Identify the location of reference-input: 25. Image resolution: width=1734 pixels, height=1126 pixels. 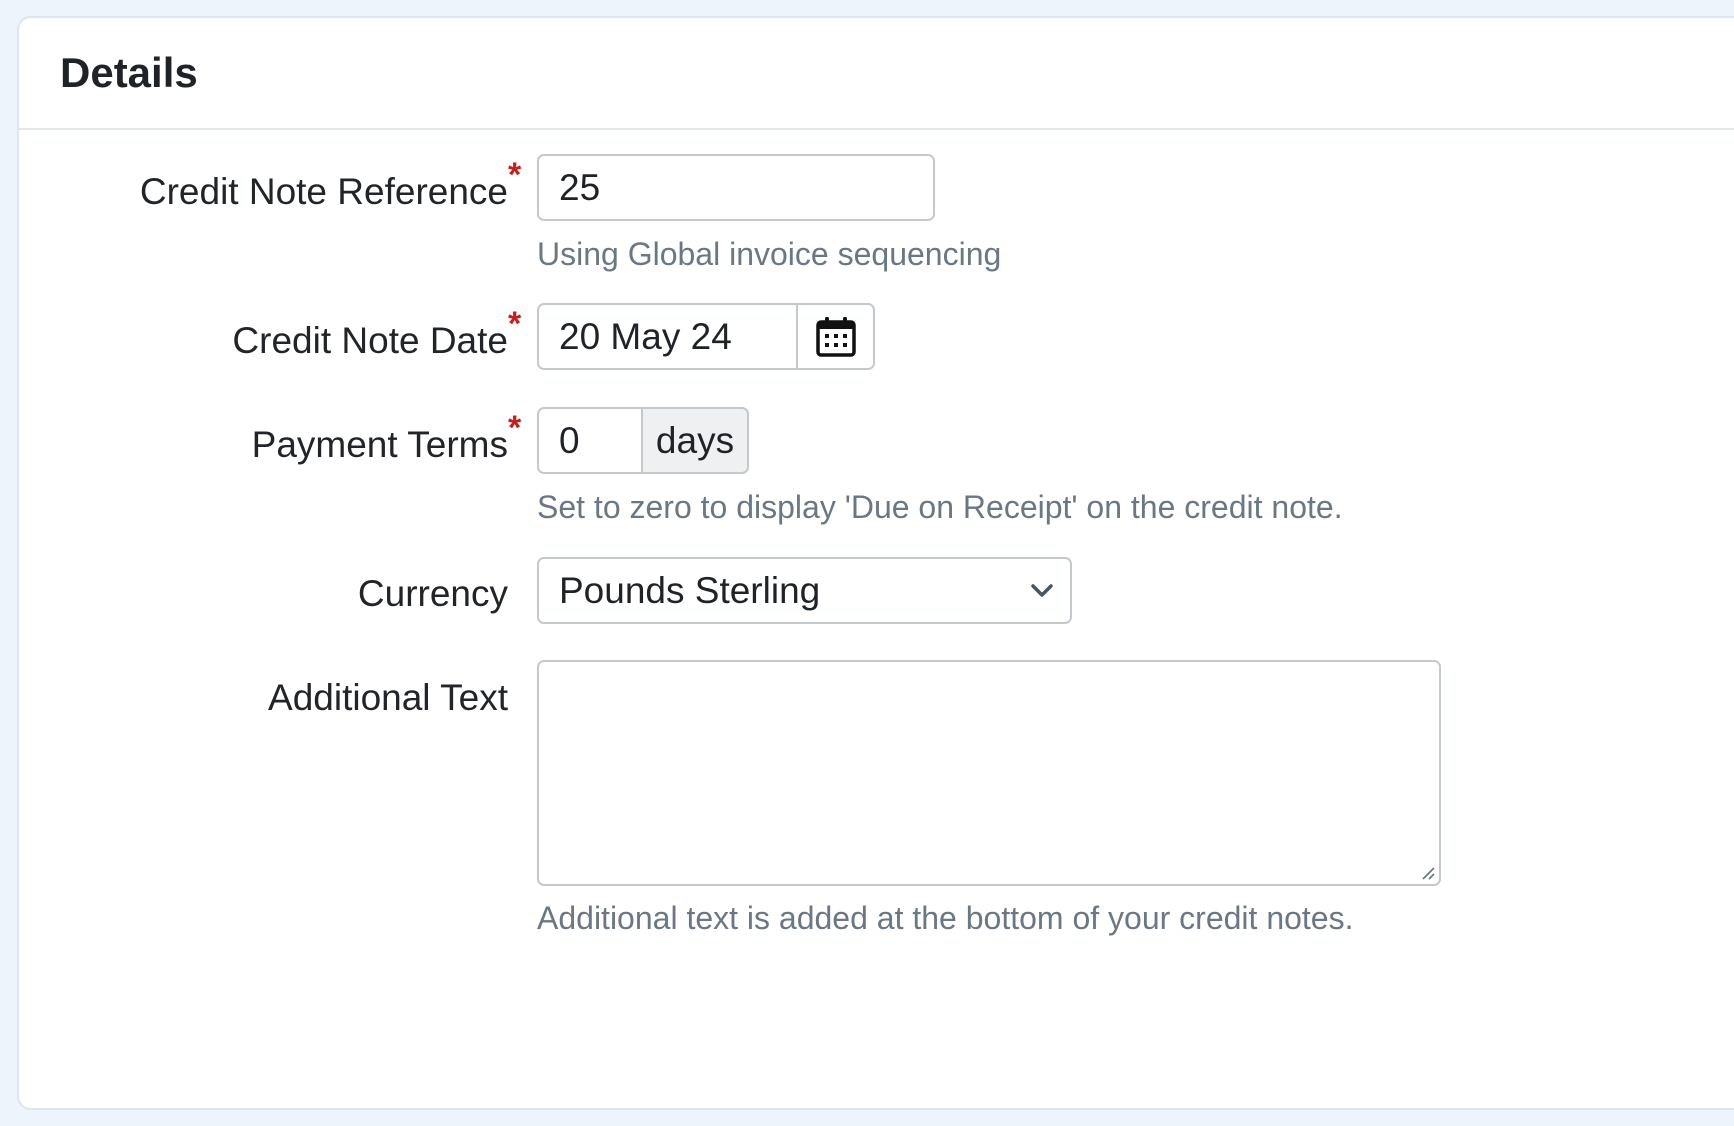
(736, 187).